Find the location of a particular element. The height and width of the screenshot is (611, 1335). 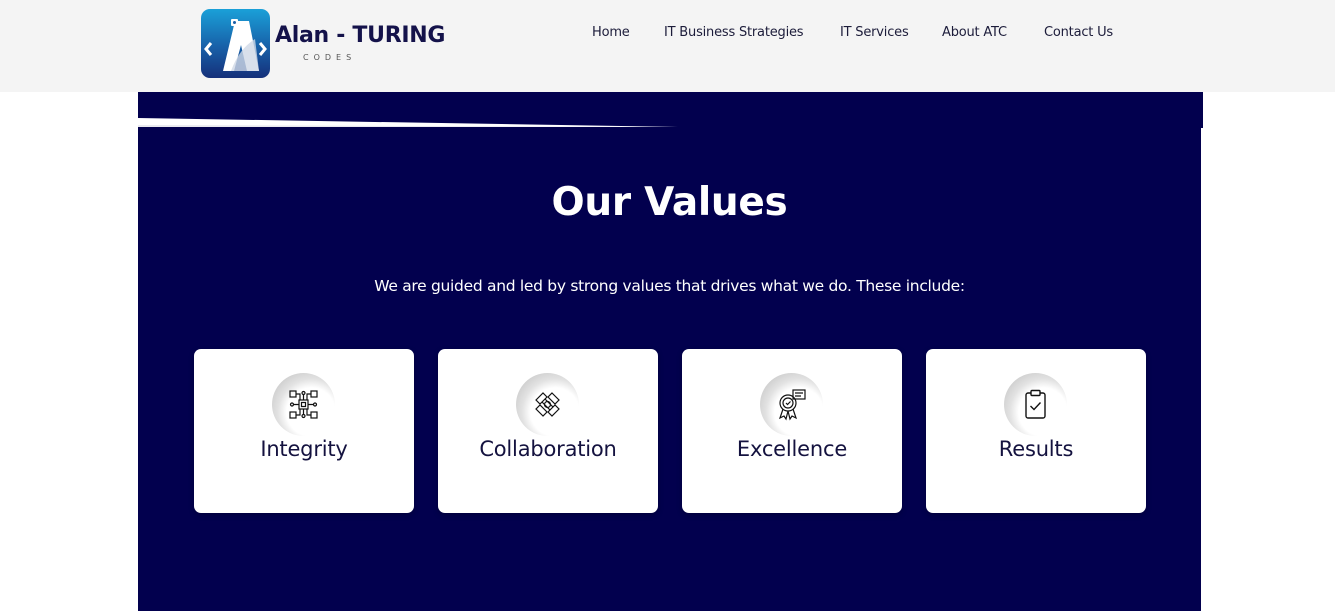

value-card-results: Results is located at coordinates (1036, 431).